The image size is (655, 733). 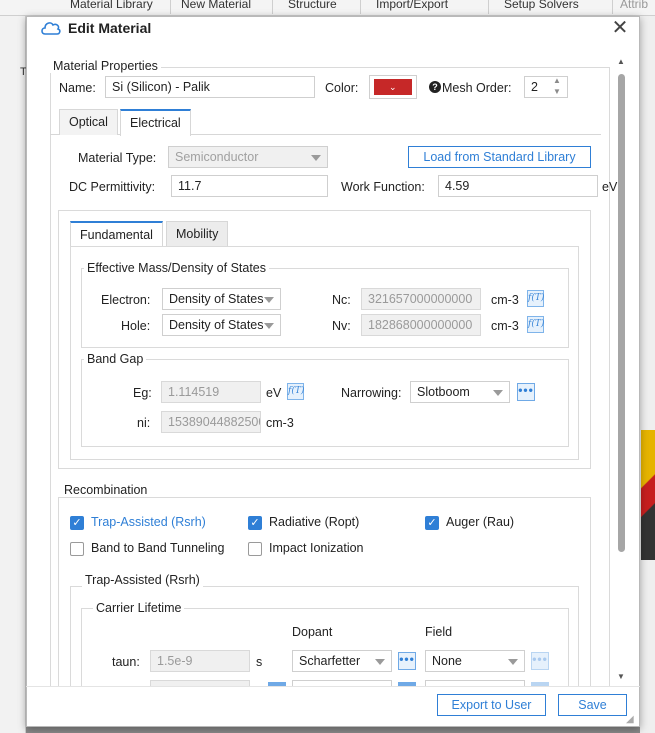 What do you see at coordinates (126, 662) in the screenshot?
I see `taun-label: taun:` at bounding box center [126, 662].